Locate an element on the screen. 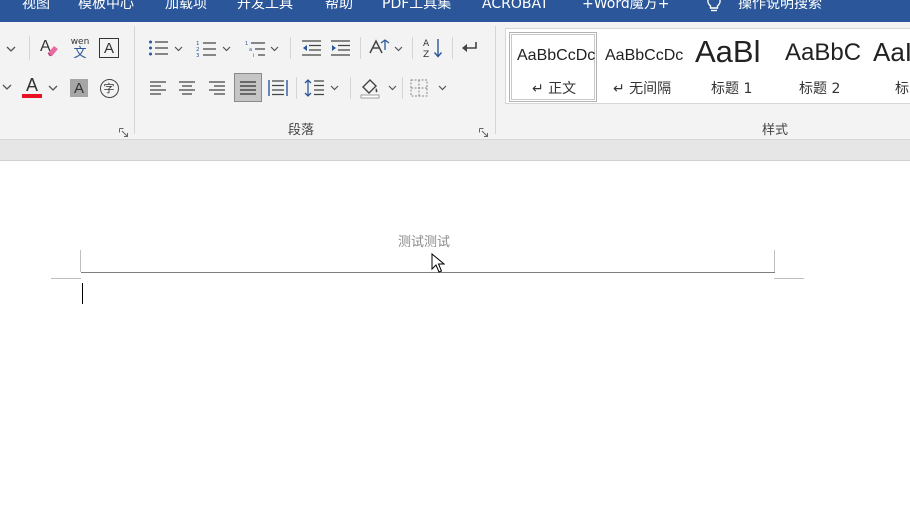 The image size is (910, 506). style-heading-1: AaBl 标题 1 is located at coordinates (732, 67).